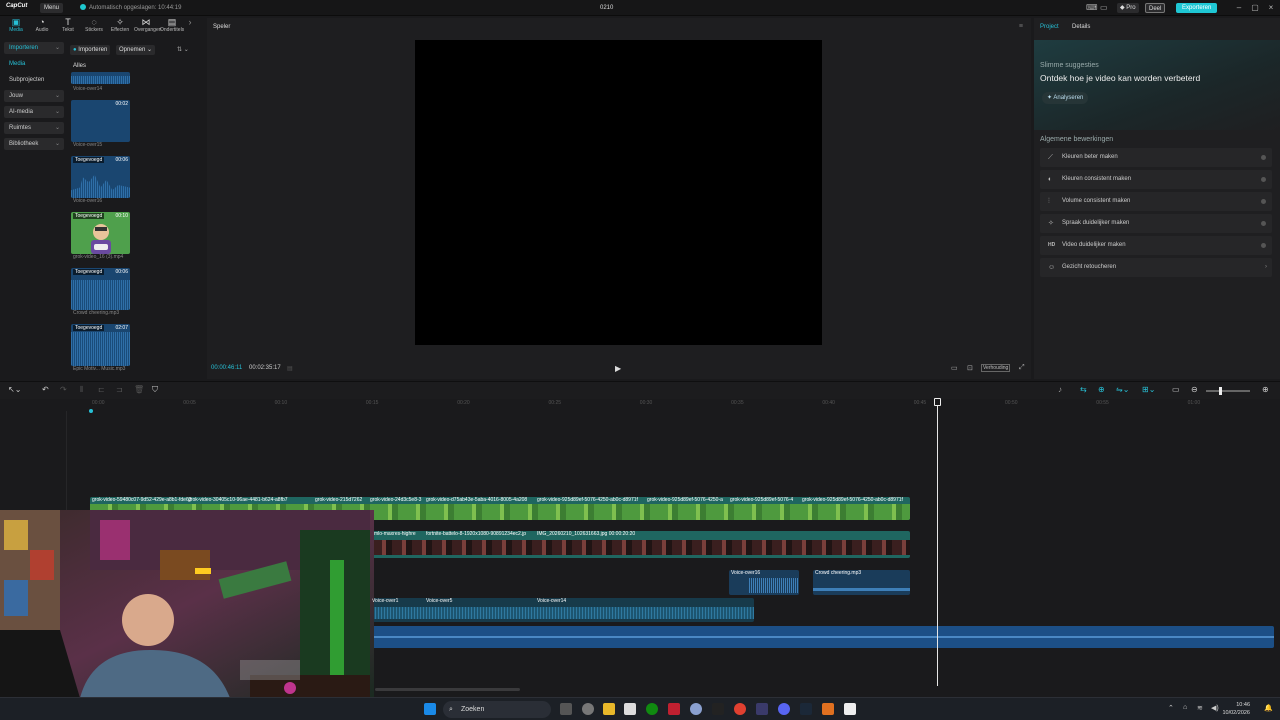 This screenshot has width=1280, height=720. Describe the element at coordinates (1155, 8) in the screenshot. I see `share-button: Deel` at that location.